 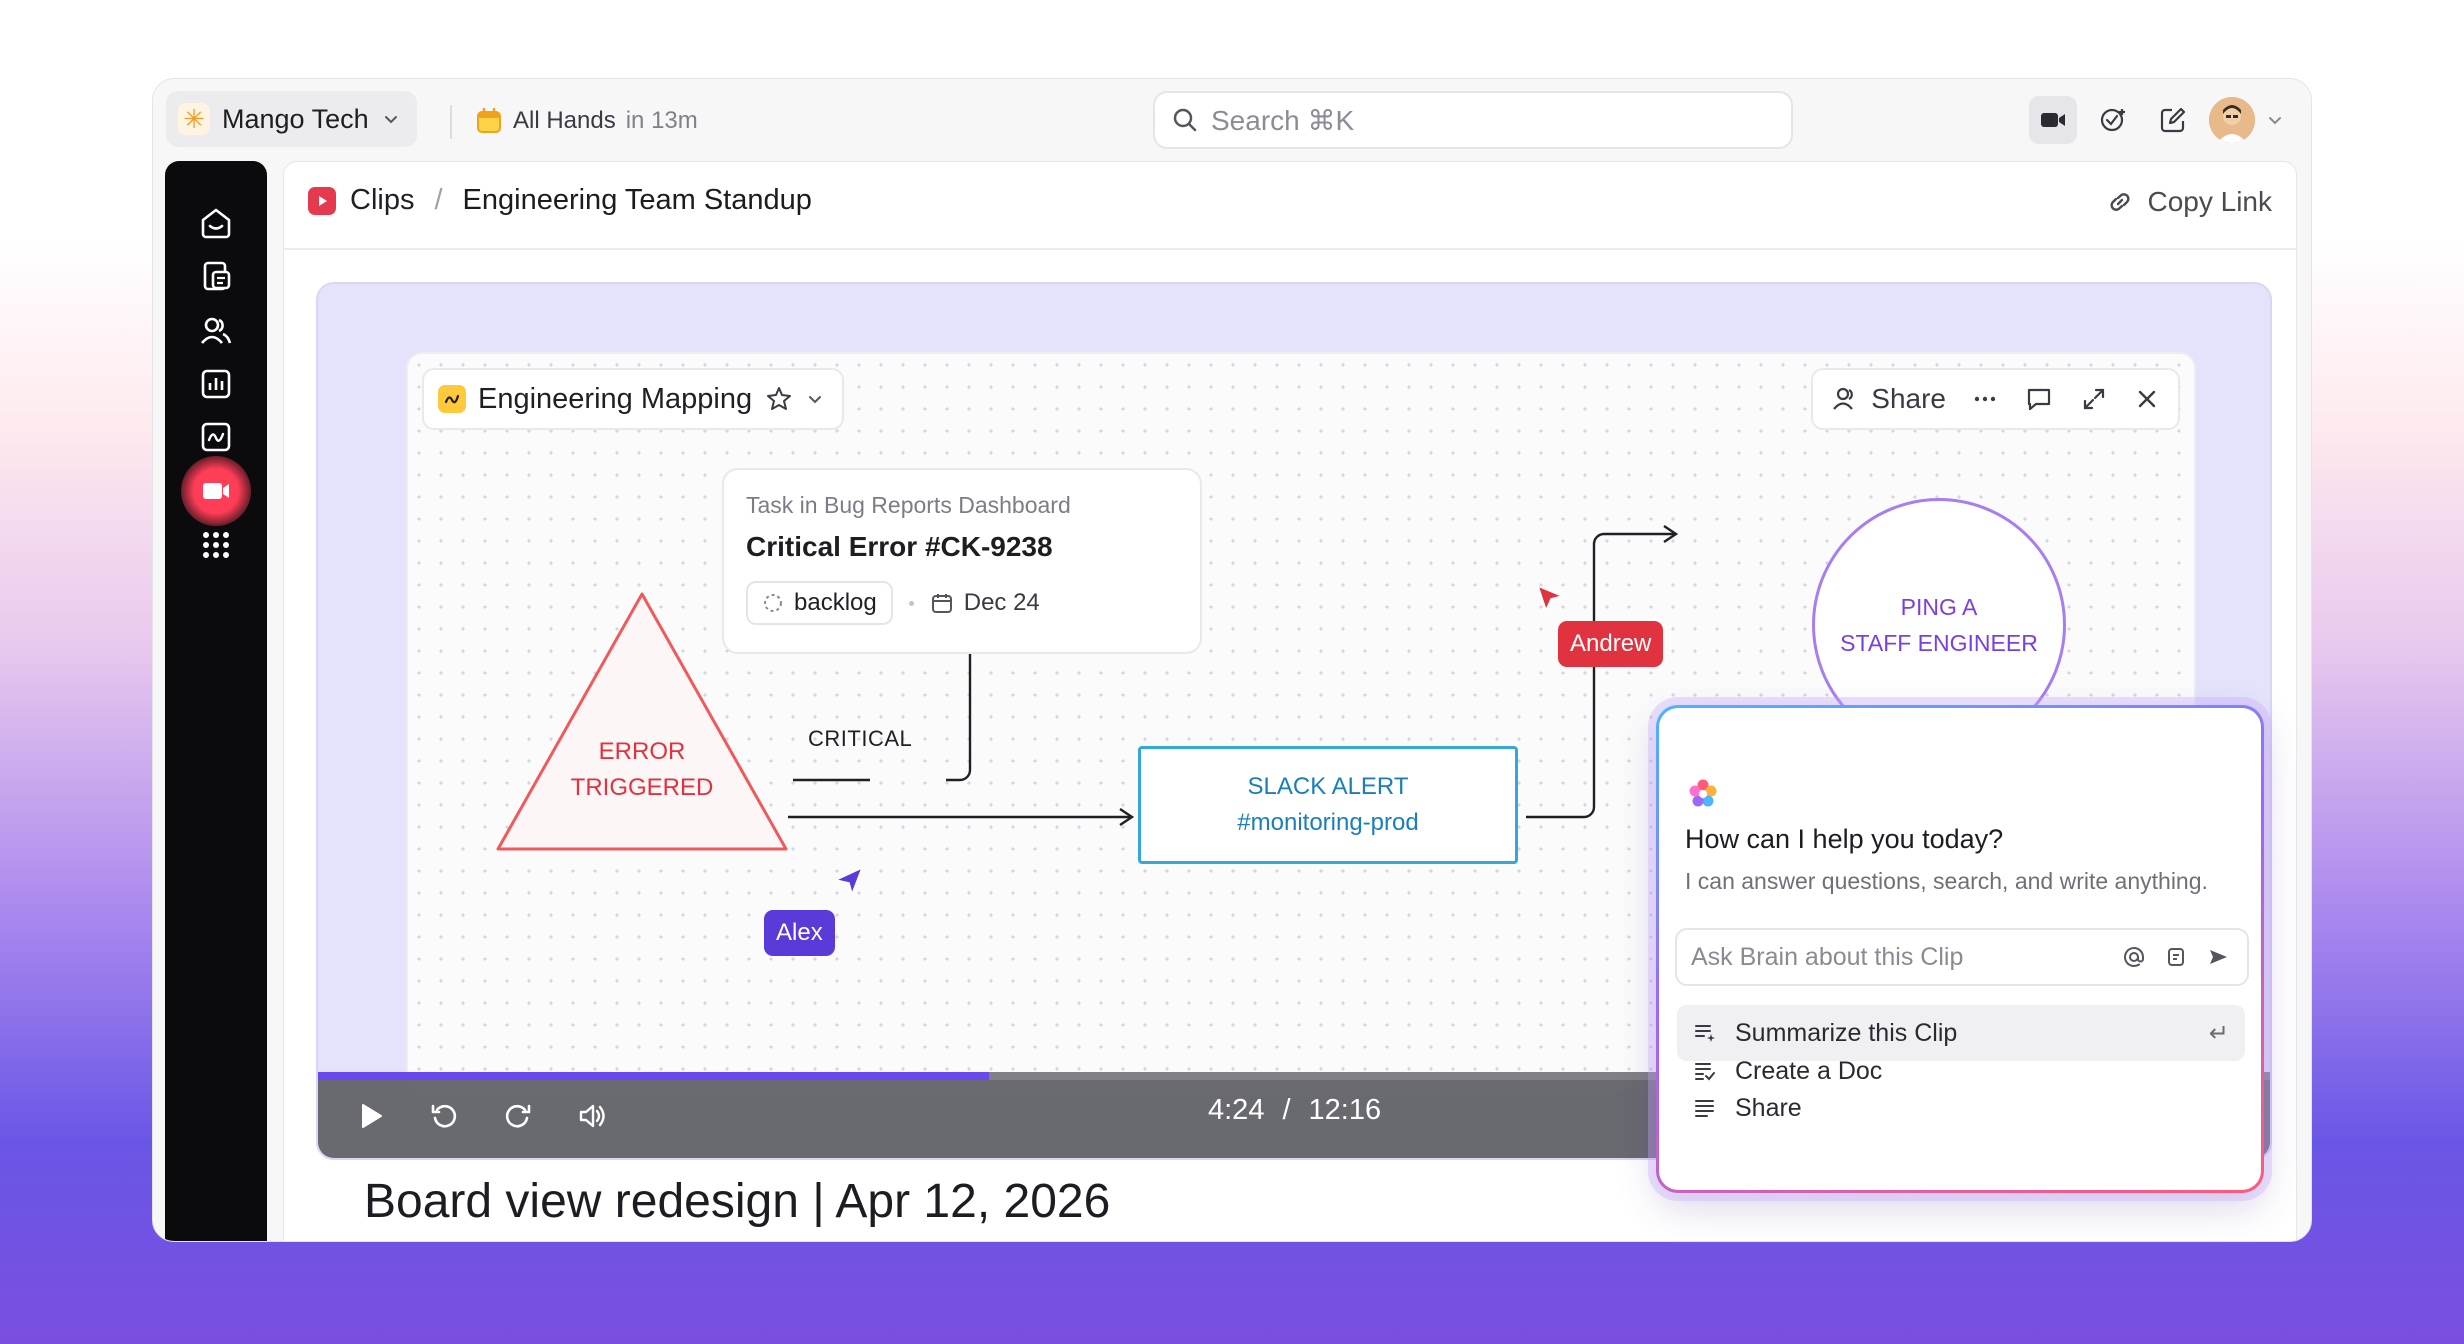 I want to click on breadcrumb-path: Clips / Engineering Team Standup, so click(x=560, y=200).